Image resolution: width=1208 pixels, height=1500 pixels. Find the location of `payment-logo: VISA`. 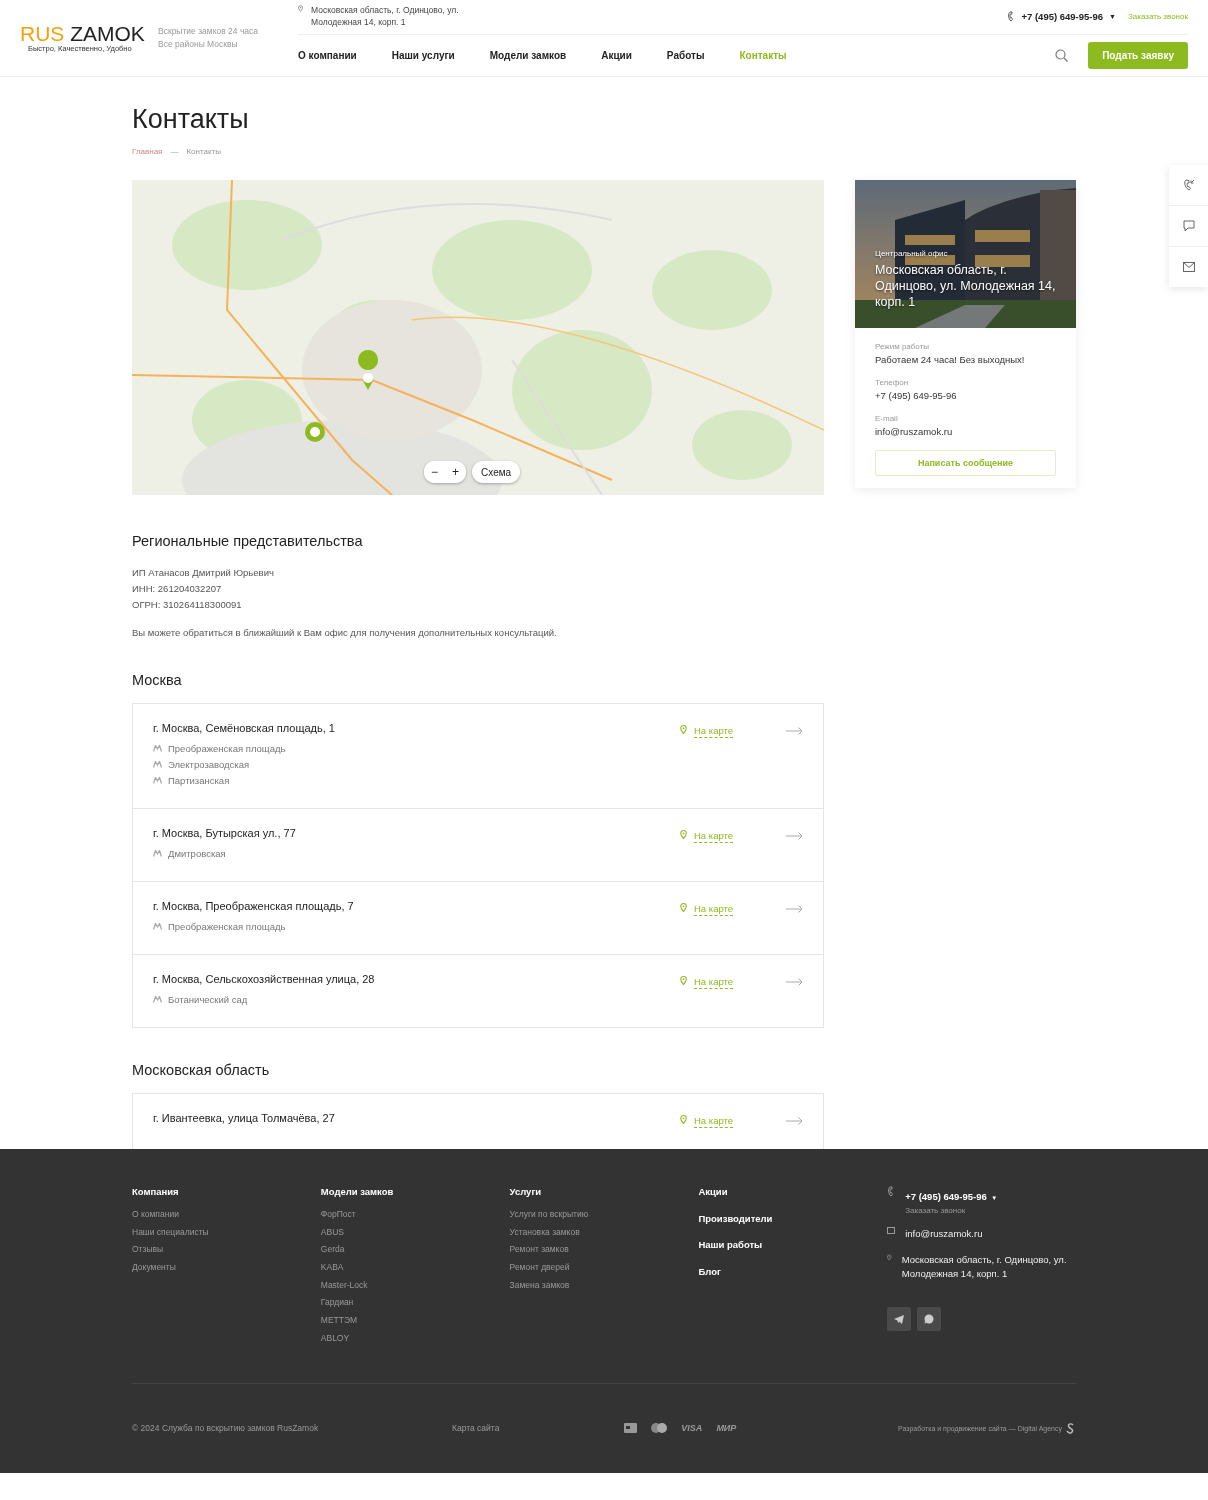

payment-logo: VISA is located at coordinates (692, 1428).